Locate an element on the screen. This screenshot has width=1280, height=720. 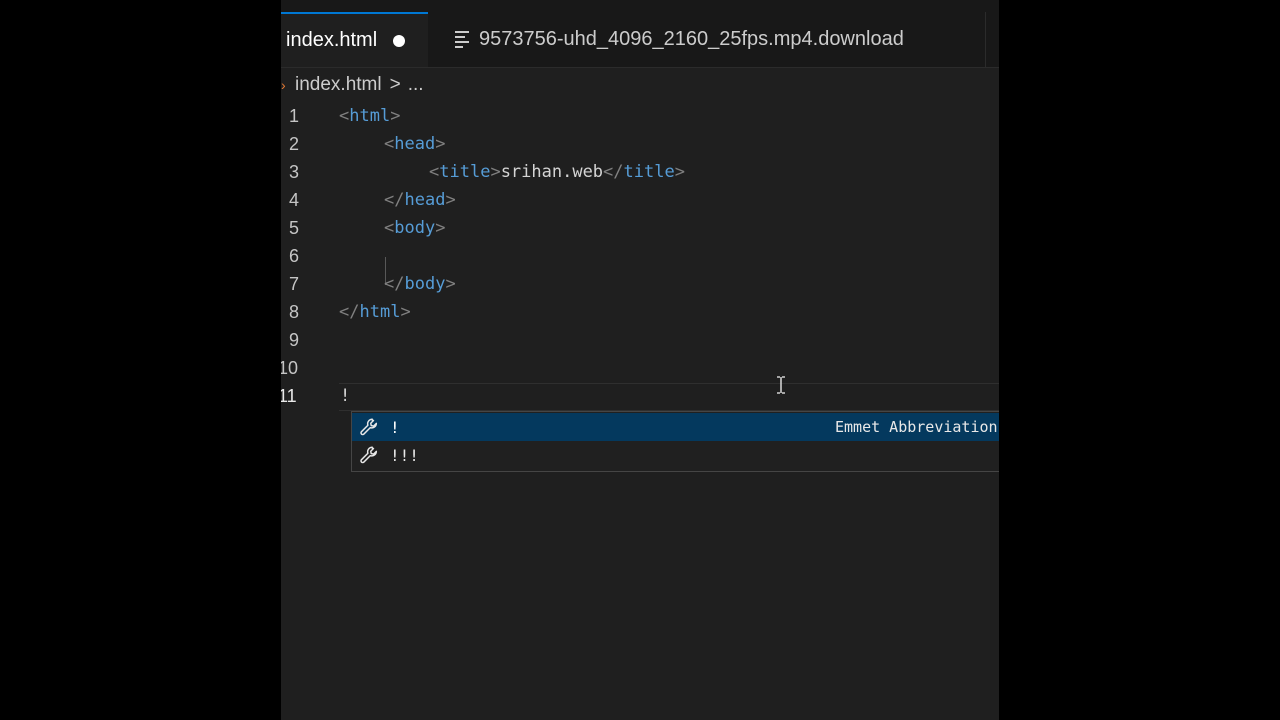
line-source: </body> is located at coordinates (420, 284).